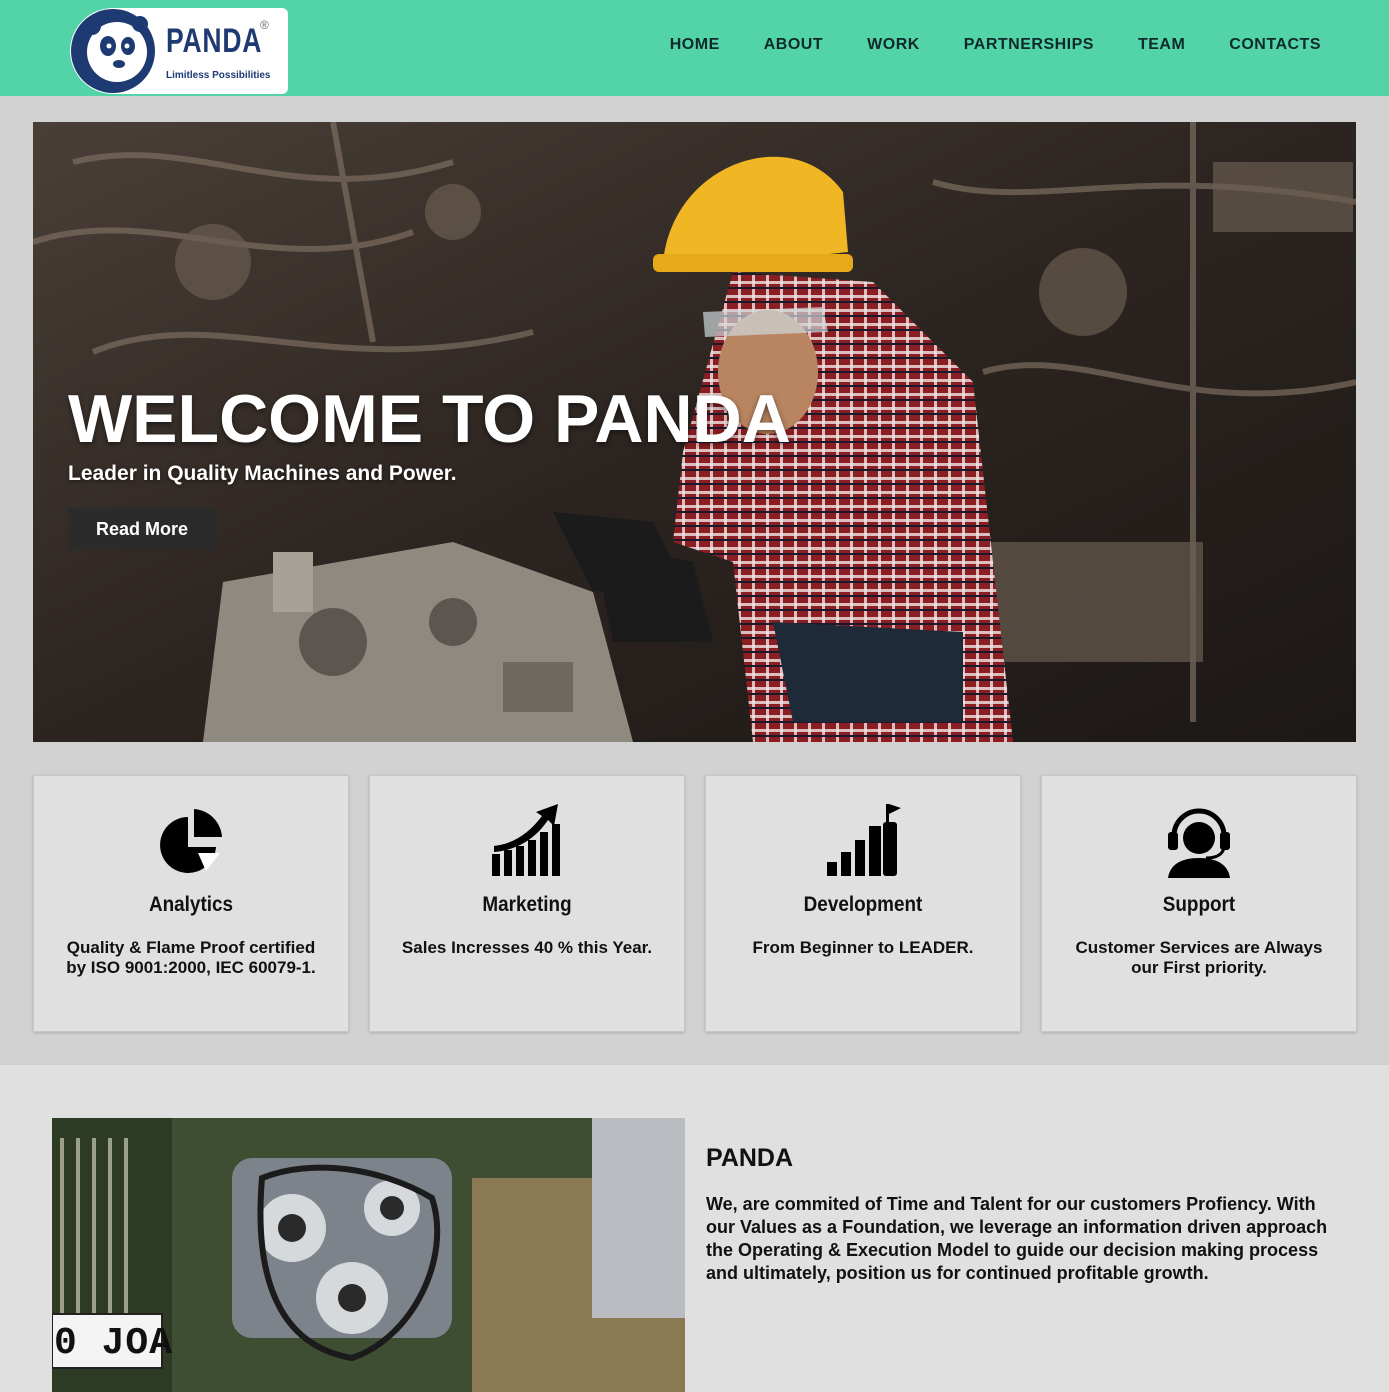  I want to click on feature-text: From Beginner to LEADER., so click(863, 947).